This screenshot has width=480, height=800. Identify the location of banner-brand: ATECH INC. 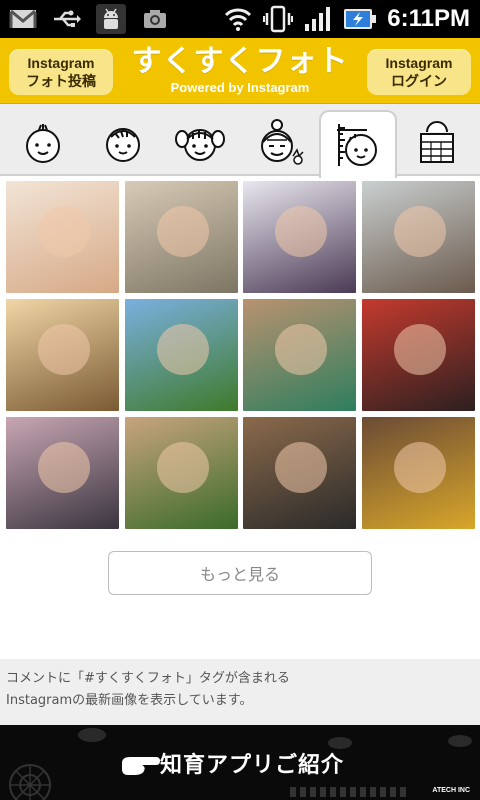
(451, 790).